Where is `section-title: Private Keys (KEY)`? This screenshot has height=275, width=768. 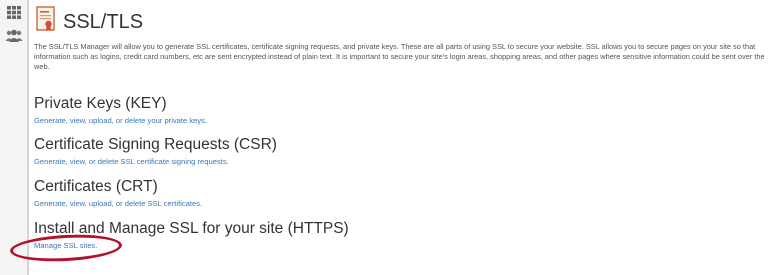
section-title: Private Keys (KEY) is located at coordinates (100, 103).